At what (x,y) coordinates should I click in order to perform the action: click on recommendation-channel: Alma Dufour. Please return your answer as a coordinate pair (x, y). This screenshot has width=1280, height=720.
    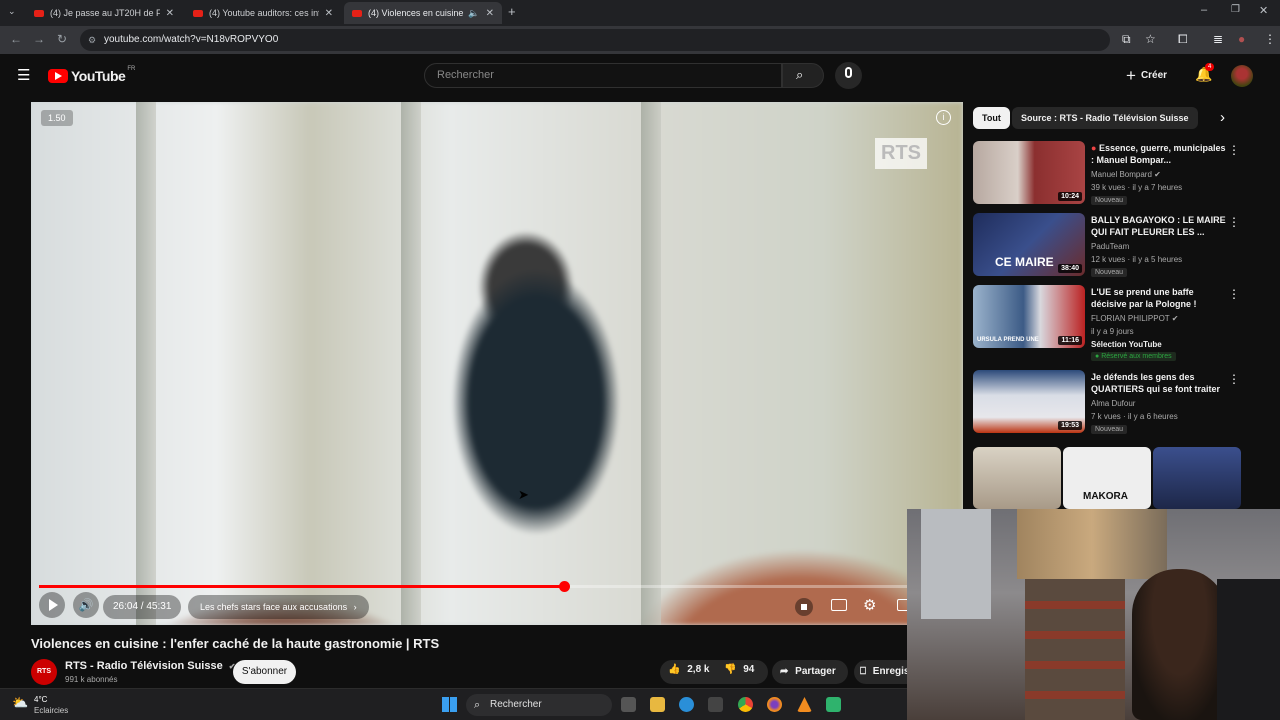
    Looking at the image, I should click on (1113, 403).